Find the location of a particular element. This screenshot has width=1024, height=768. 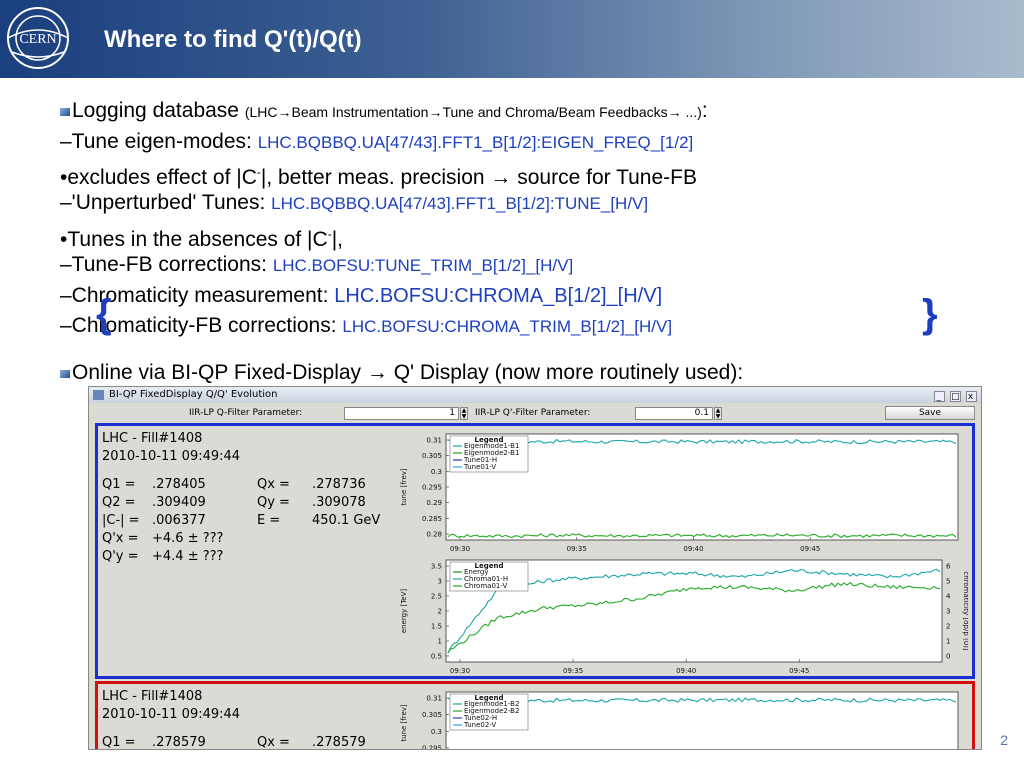

y-tick-label: 0.5 is located at coordinates (436, 657).